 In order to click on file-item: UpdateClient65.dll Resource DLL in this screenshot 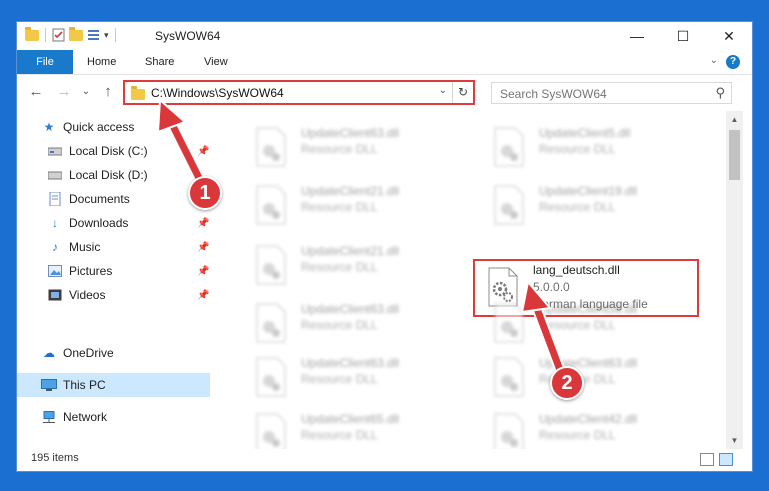, I will do `click(353, 428)`.